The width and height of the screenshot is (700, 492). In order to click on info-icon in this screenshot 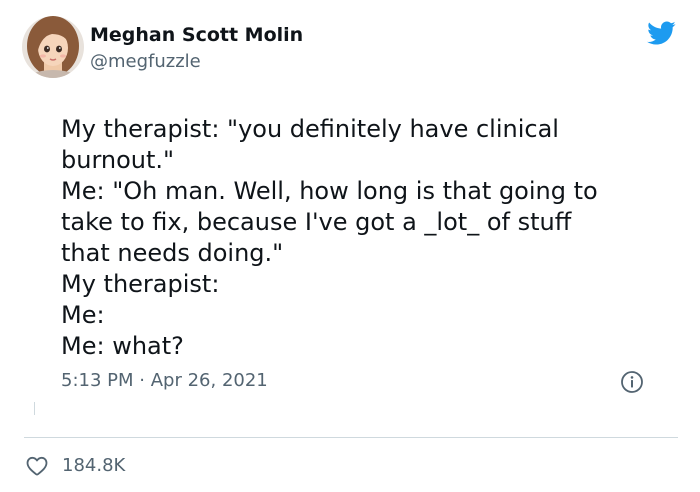, I will do `click(632, 382)`.